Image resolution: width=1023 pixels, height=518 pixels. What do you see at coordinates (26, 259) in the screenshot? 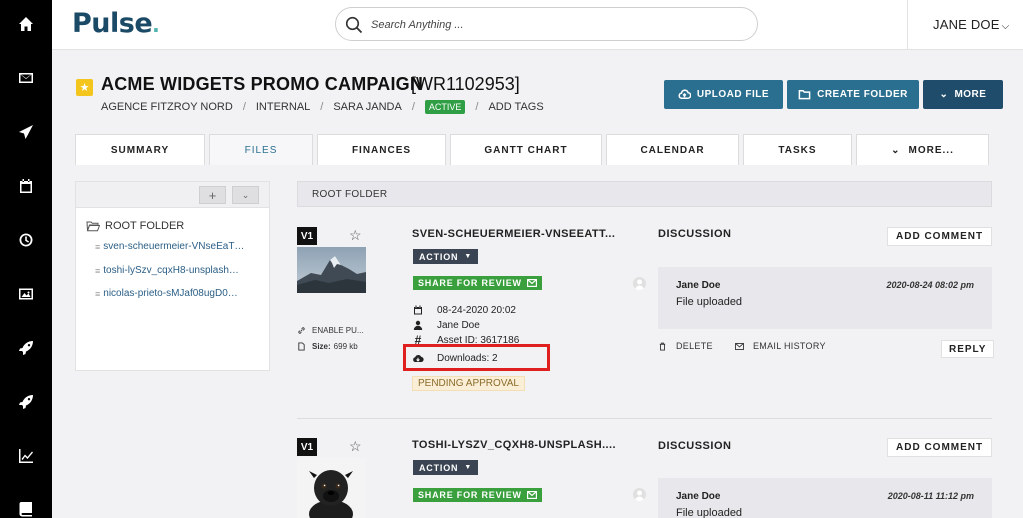
I see `left-nav` at bounding box center [26, 259].